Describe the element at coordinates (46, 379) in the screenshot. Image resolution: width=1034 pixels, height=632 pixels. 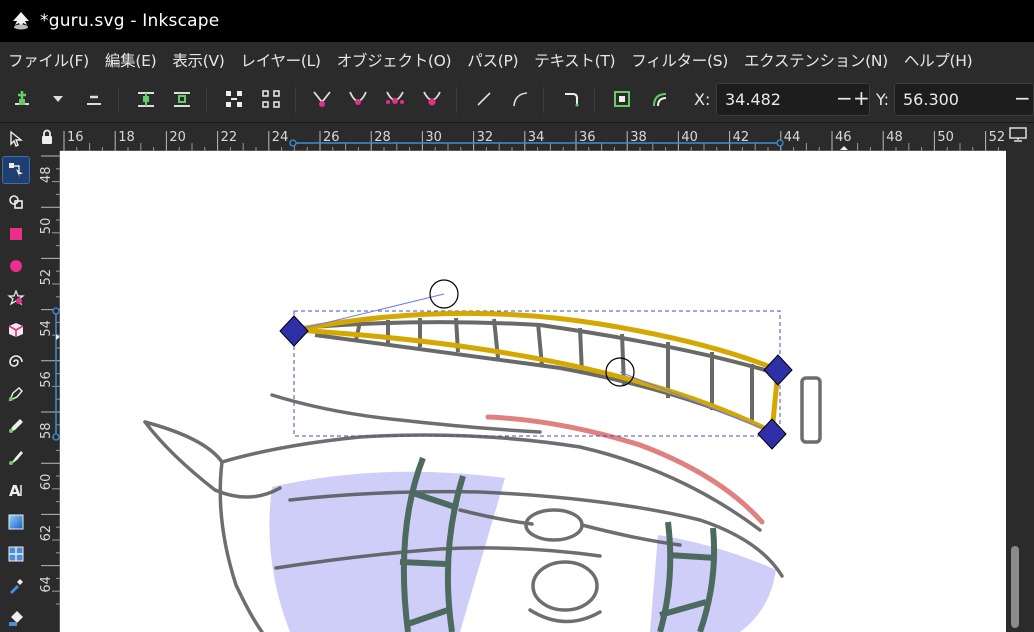
I see `ruler-label: 56` at that location.